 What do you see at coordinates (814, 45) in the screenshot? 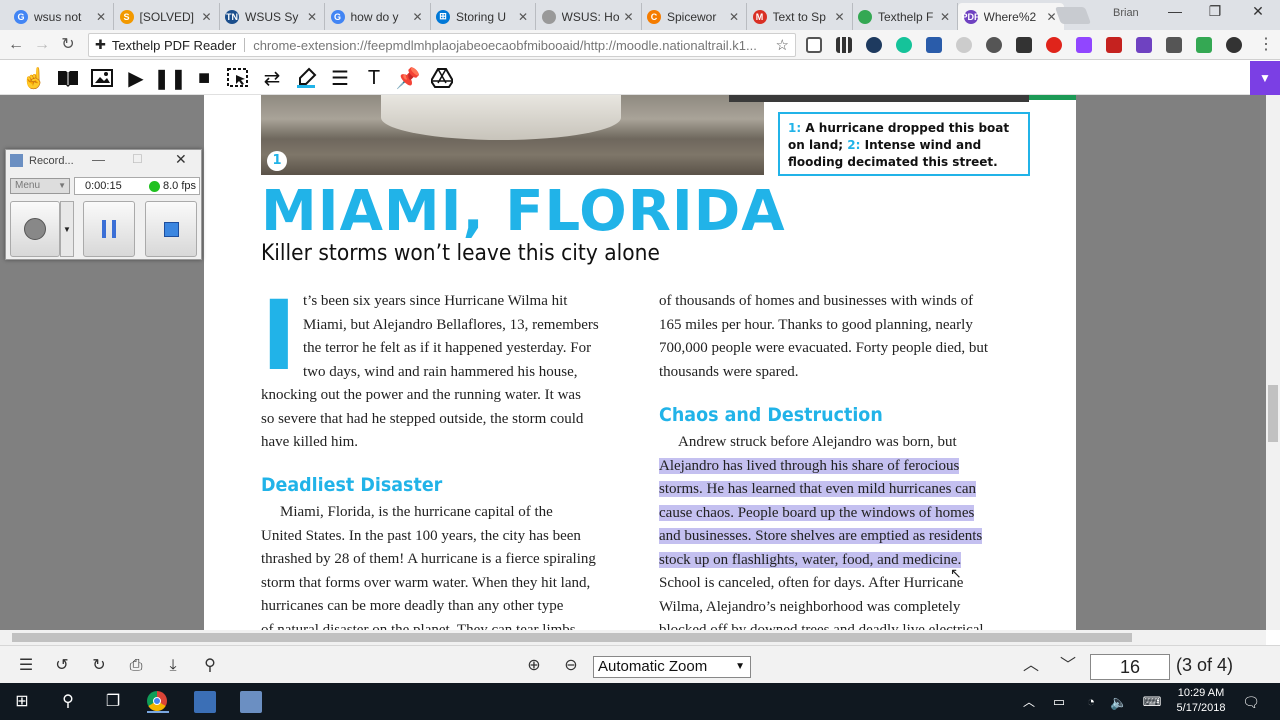
I see `screenshot-extension-icon` at bounding box center [814, 45].